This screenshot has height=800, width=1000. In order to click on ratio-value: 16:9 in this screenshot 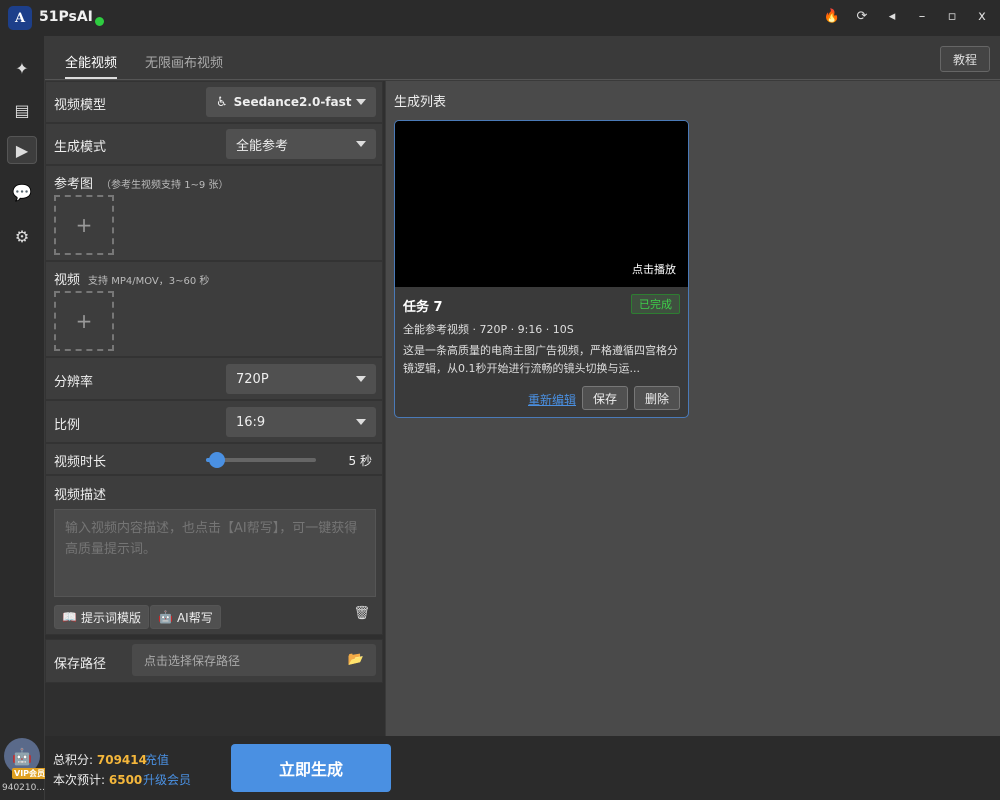, I will do `click(251, 422)`.